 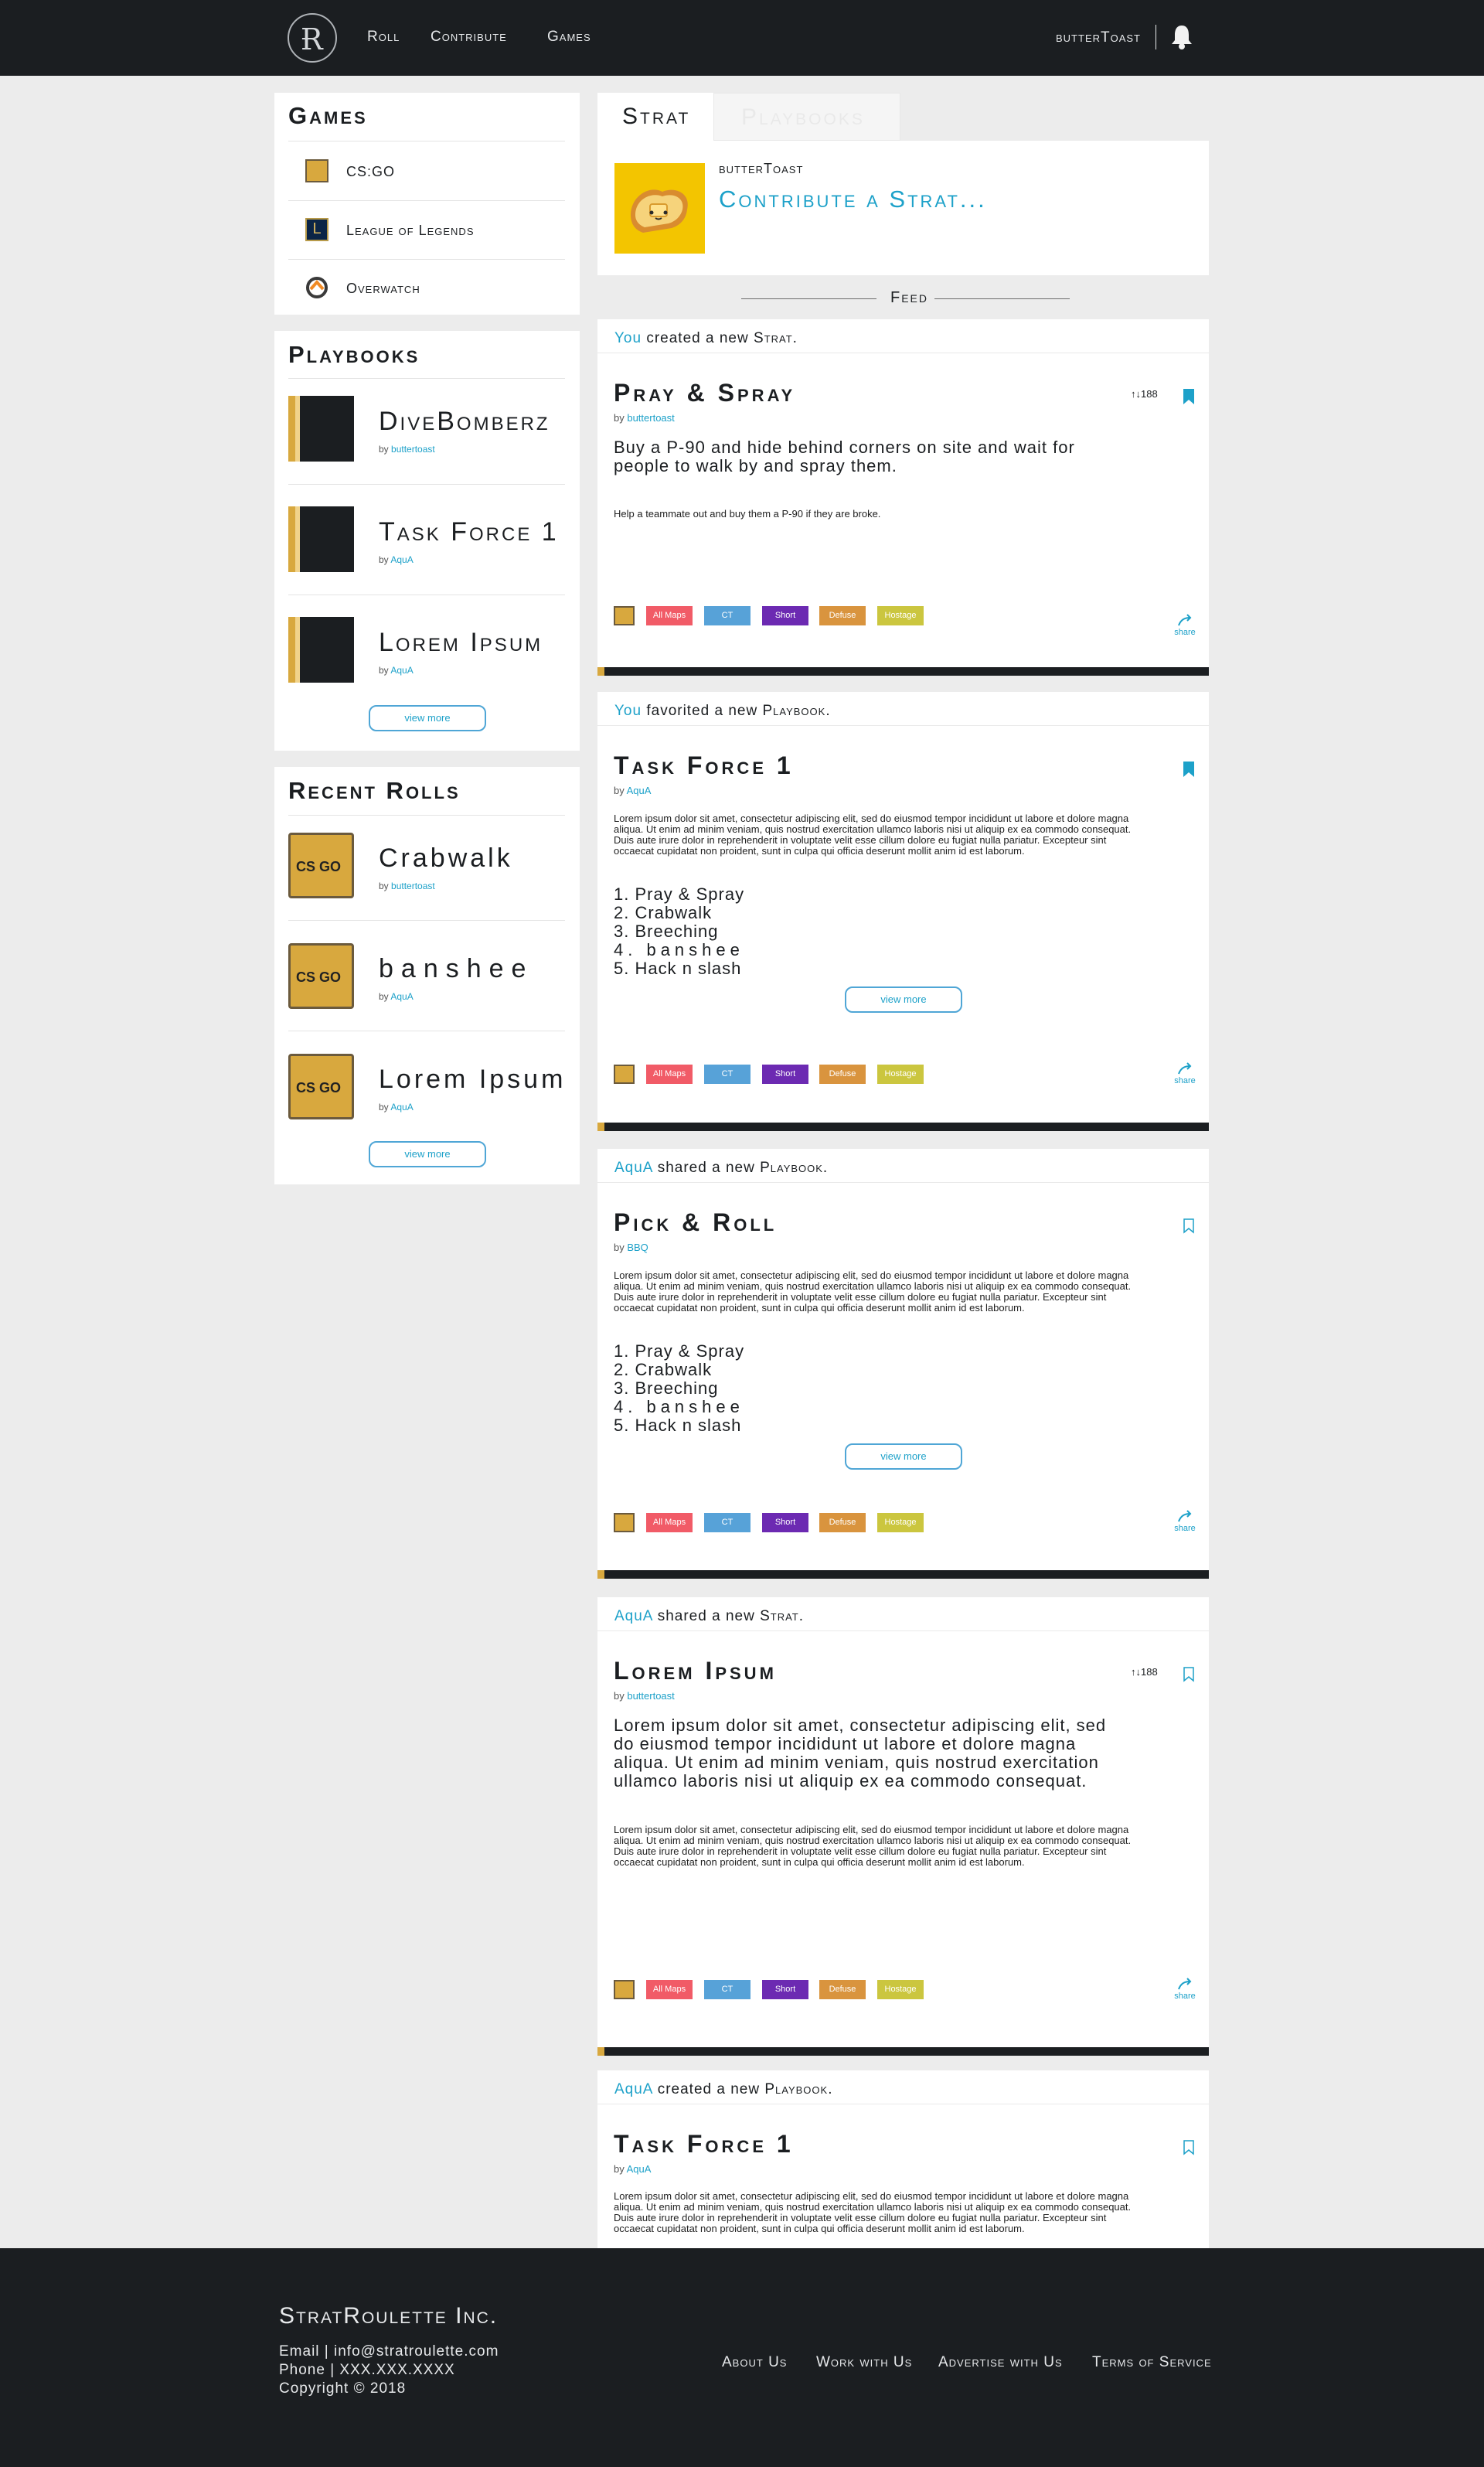 I want to click on compose-username: butterToast, so click(x=761, y=168).